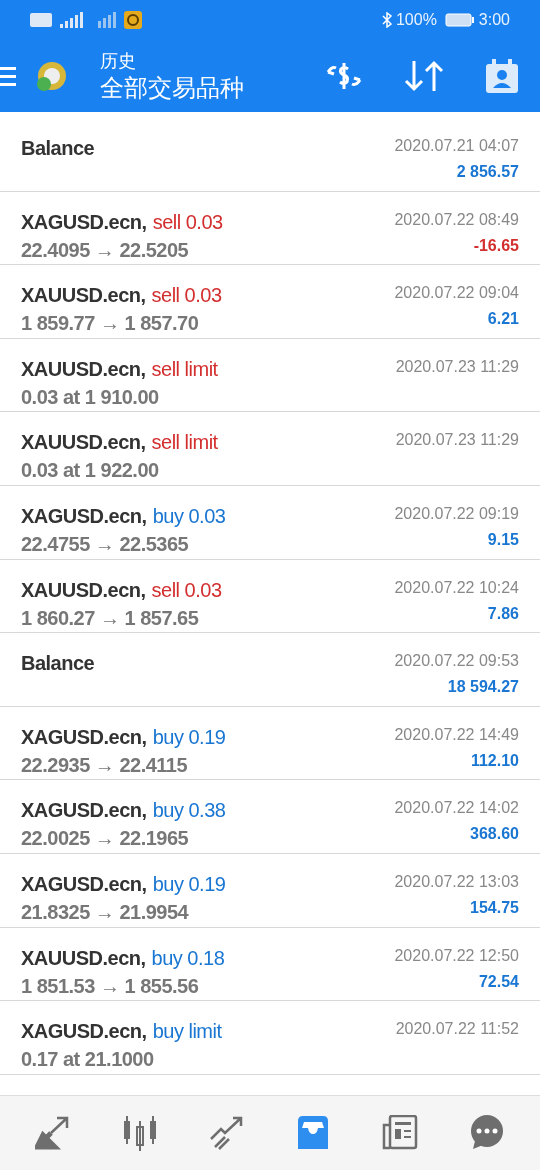 Image resolution: width=540 pixels, height=1170 pixels. I want to click on newspaper-icon, so click(399, 1133).